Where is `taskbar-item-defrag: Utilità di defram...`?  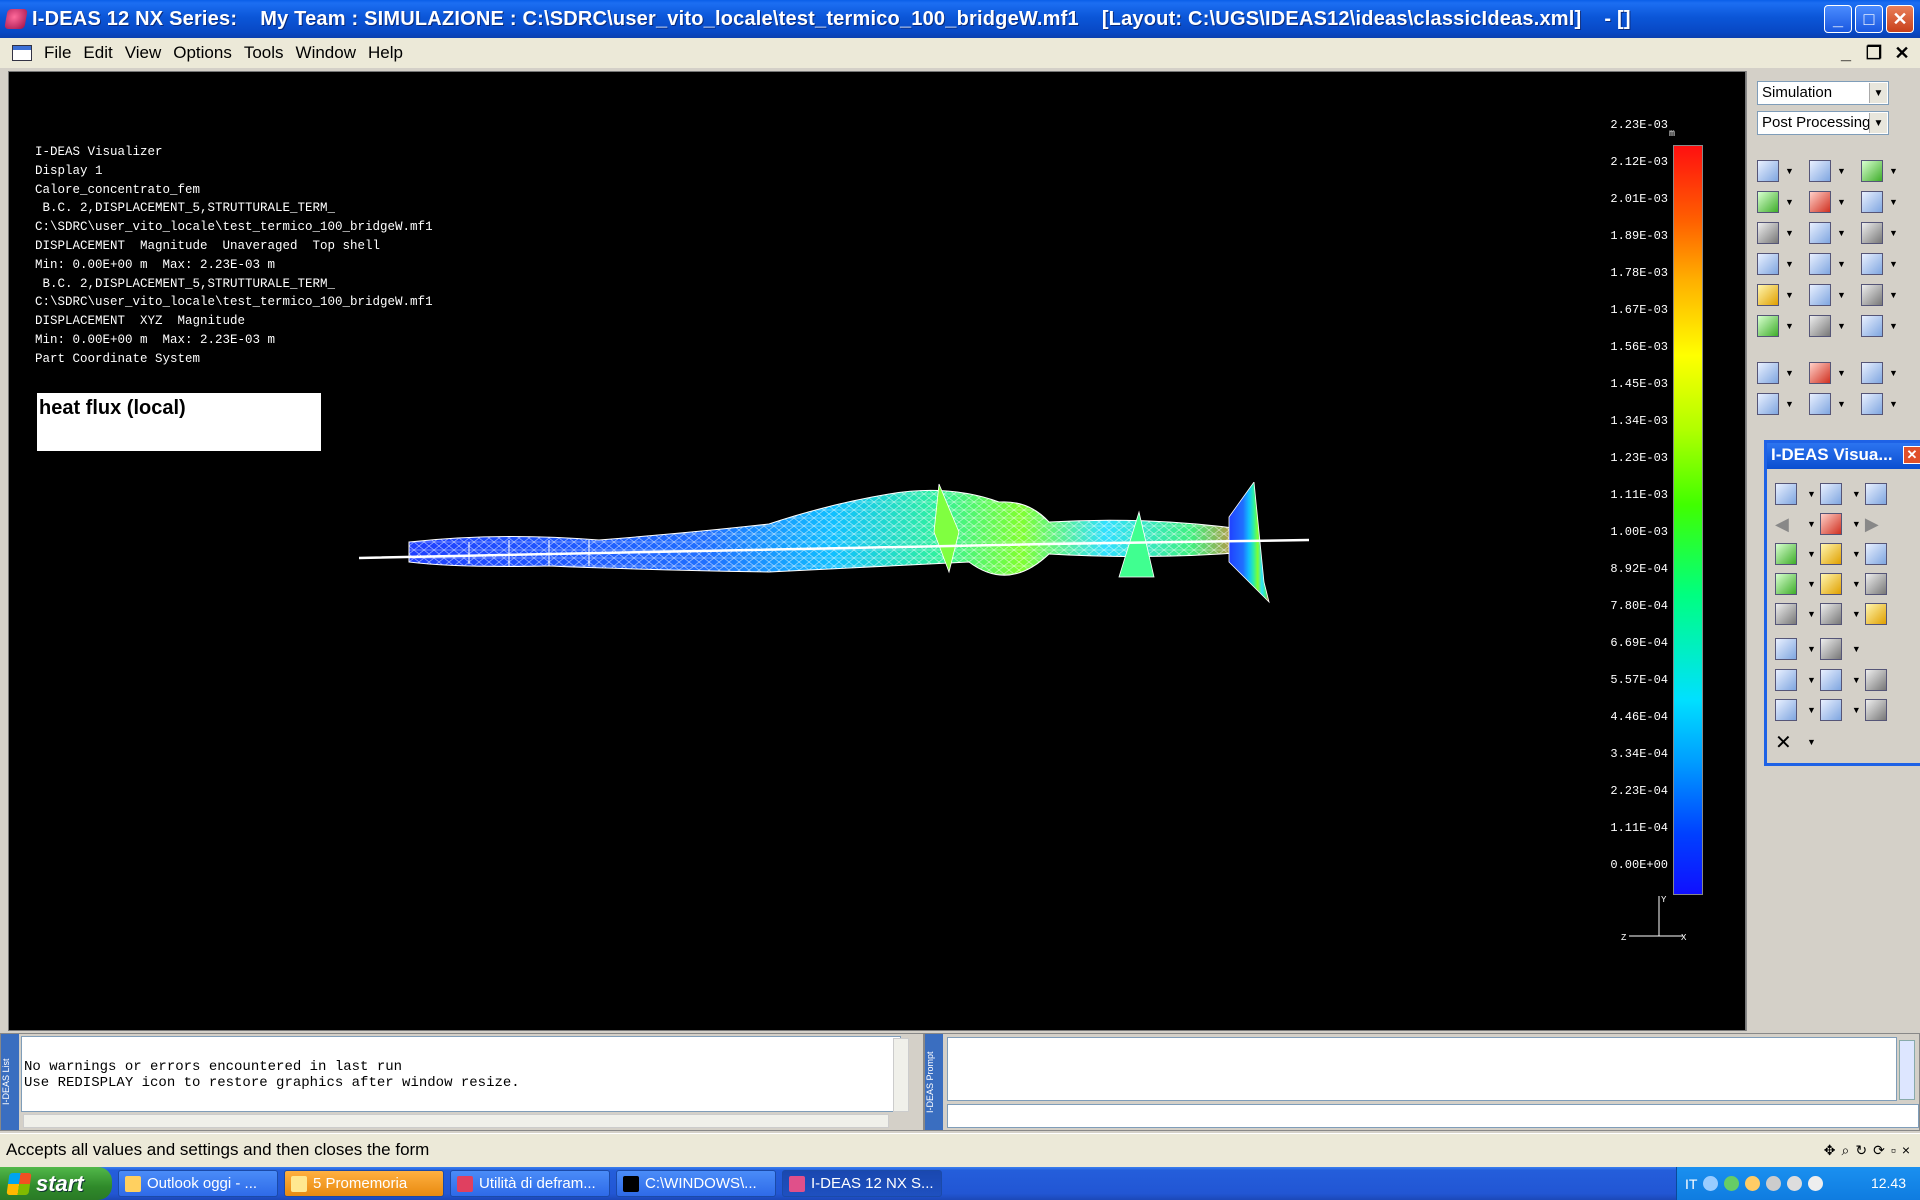 taskbar-item-defrag: Utilità di defram... is located at coordinates (530, 1183).